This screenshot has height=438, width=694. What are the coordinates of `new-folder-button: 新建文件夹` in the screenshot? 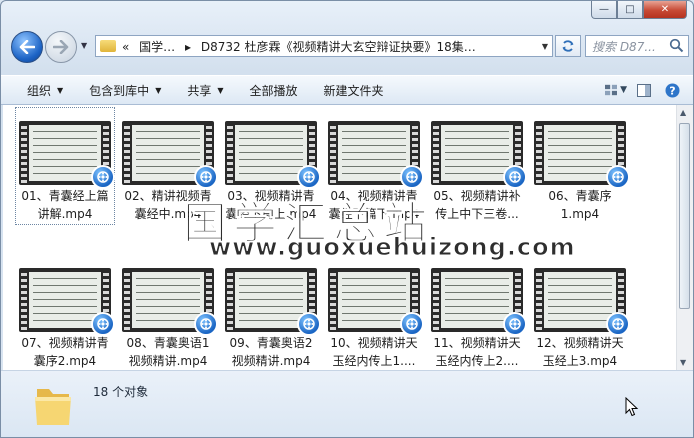 It's located at (354, 90).